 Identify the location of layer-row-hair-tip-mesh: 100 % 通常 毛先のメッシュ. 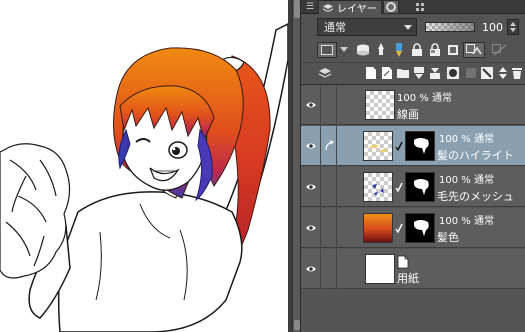
(413, 187).